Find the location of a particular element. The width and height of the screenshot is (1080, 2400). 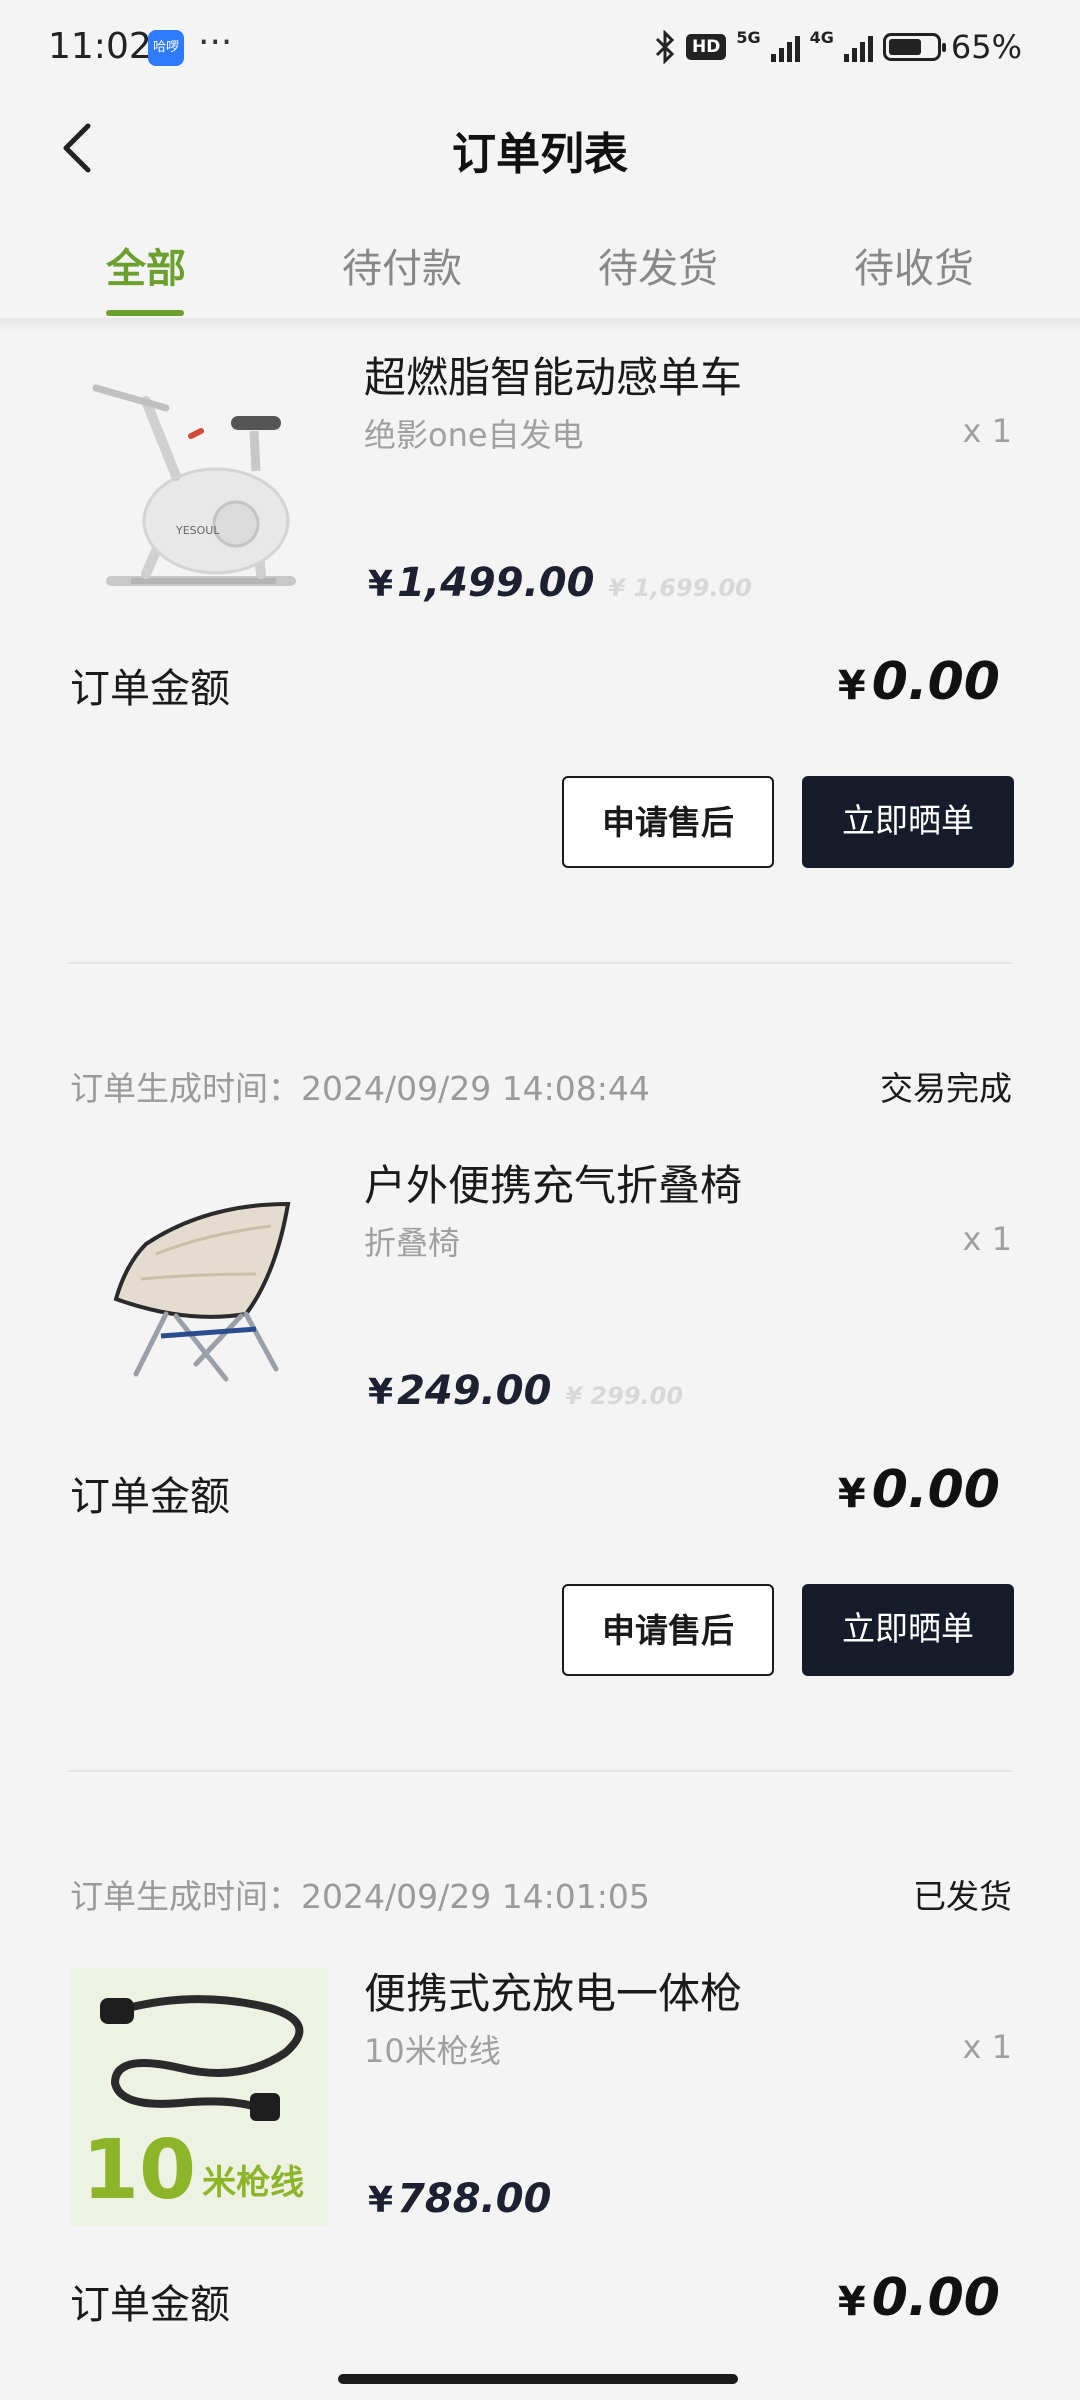

product-image-exercise-bike: YESOUL is located at coordinates (201, 481).